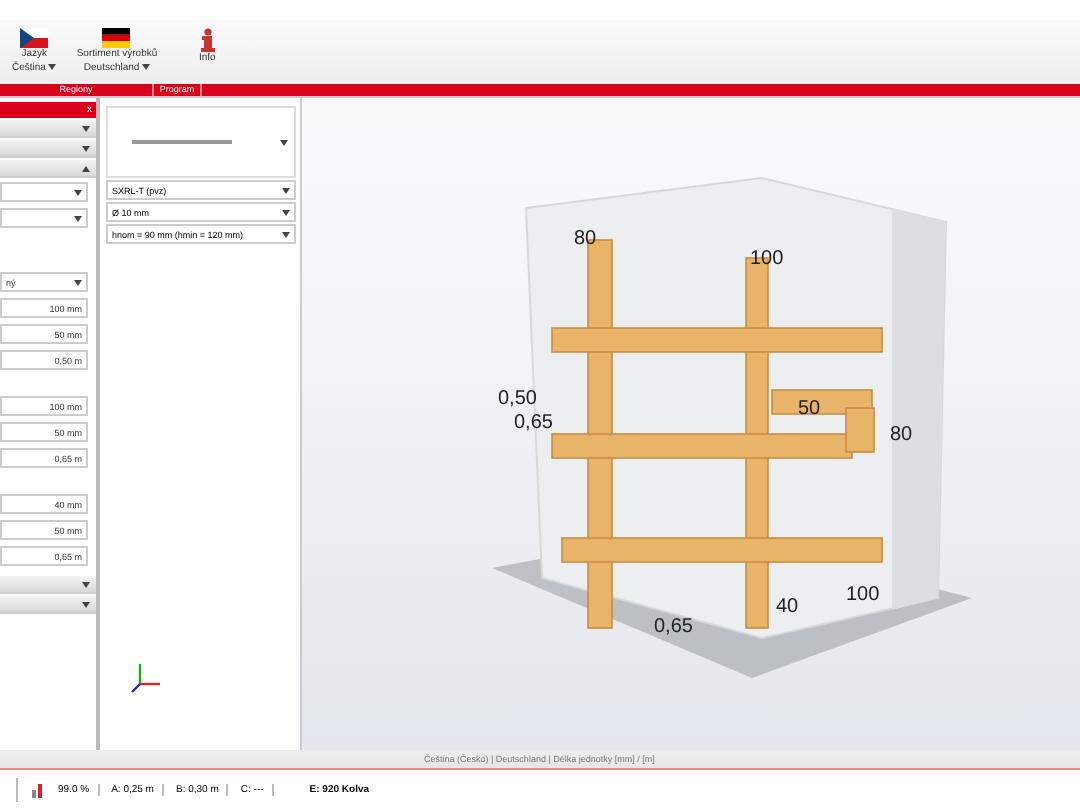 The image size is (1080, 810). I want to click on dimension-label: 40, so click(787, 607).